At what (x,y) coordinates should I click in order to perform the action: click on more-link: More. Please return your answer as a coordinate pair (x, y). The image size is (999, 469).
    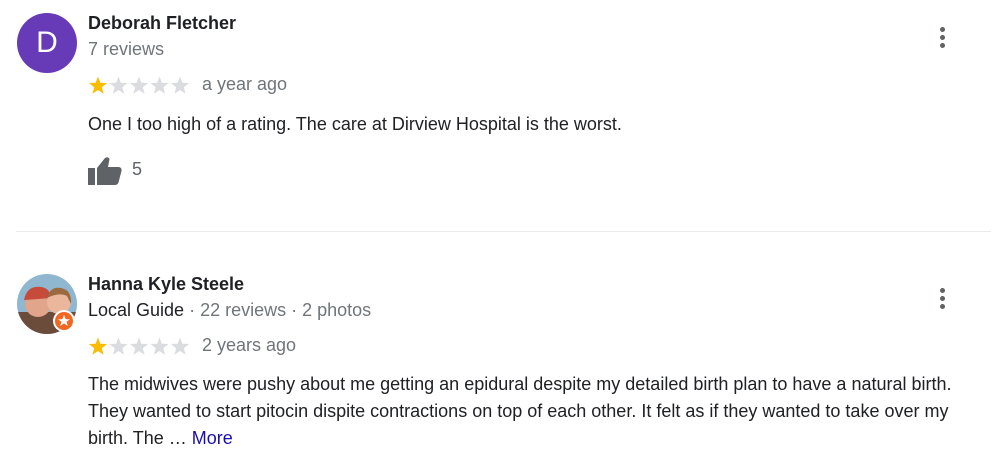
    Looking at the image, I should click on (212, 438).